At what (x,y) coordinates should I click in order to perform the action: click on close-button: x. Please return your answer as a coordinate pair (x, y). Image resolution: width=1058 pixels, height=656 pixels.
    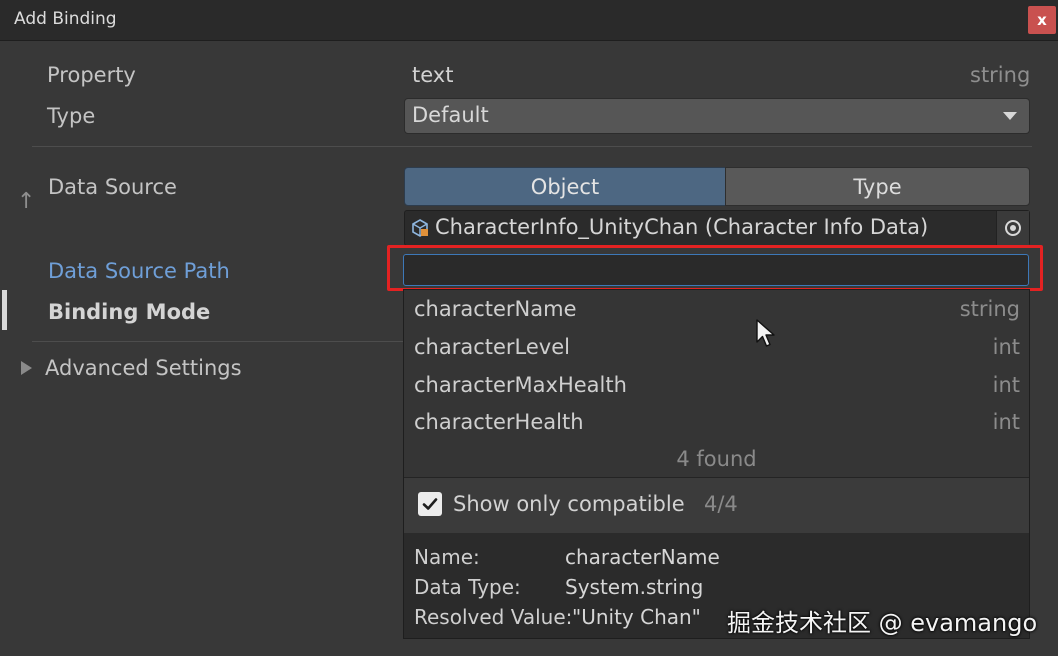
    Looking at the image, I should click on (1042, 20).